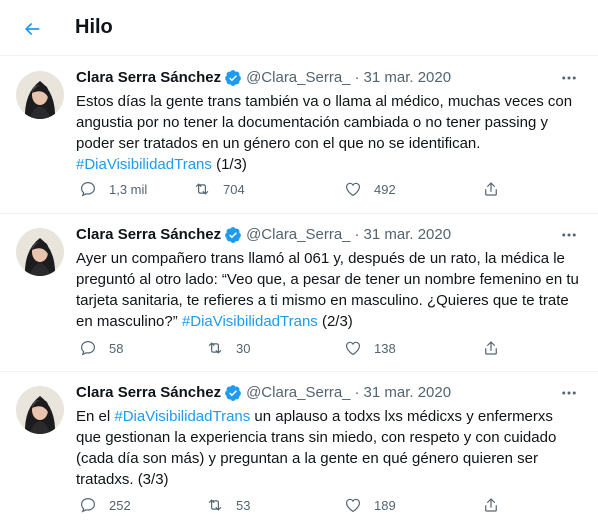 Image resolution: width=598 pixels, height=524 pixels. What do you see at coordinates (128, 189) in the screenshot?
I see `reply-count: 1,3 mil` at bounding box center [128, 189].